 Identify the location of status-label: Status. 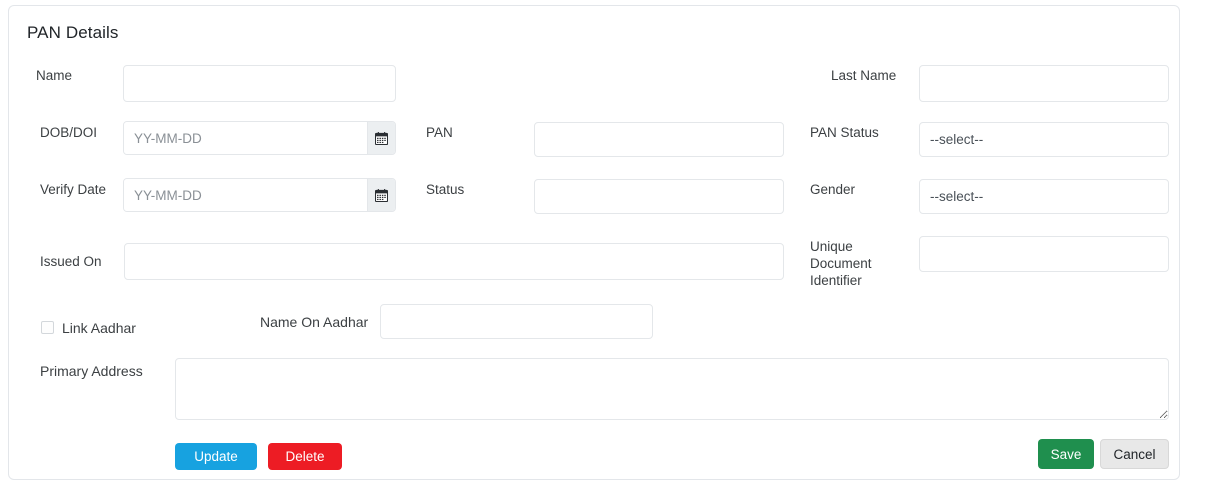
(445, 189).